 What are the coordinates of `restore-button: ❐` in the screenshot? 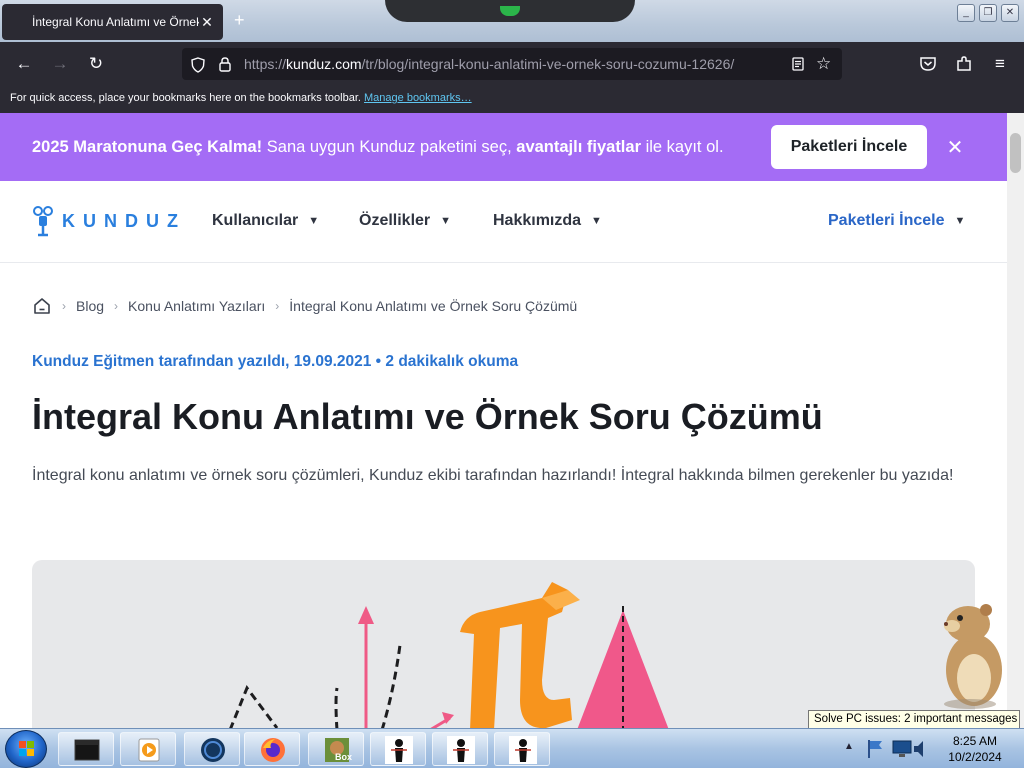 It's located at (988, 13).